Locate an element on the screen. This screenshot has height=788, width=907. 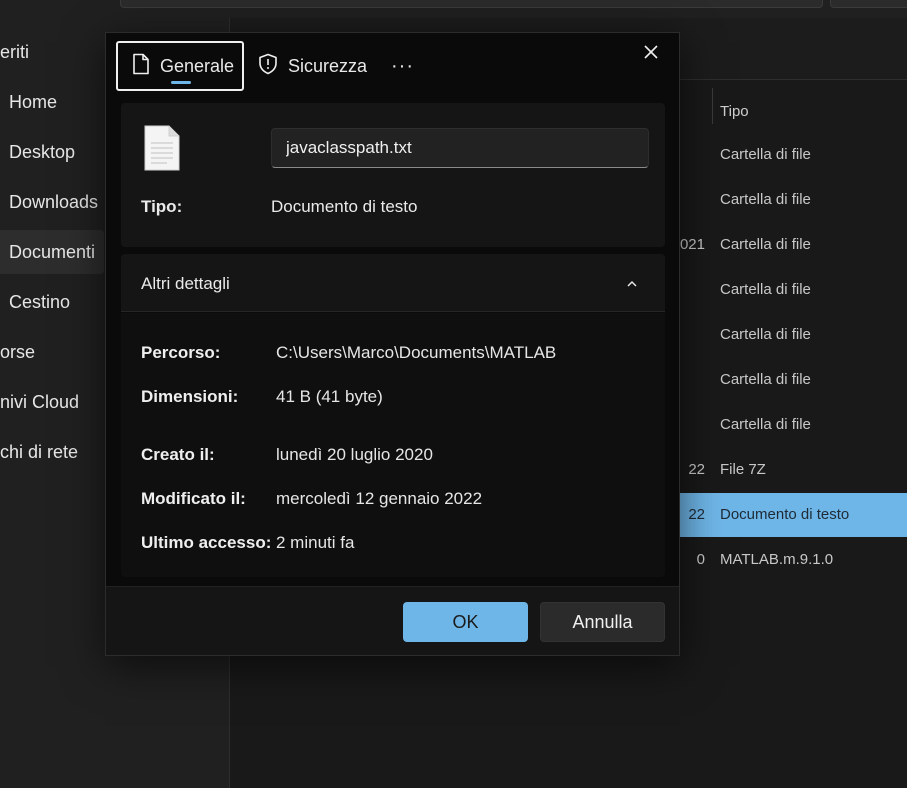
document-icon is located at coordinates (141, 66).